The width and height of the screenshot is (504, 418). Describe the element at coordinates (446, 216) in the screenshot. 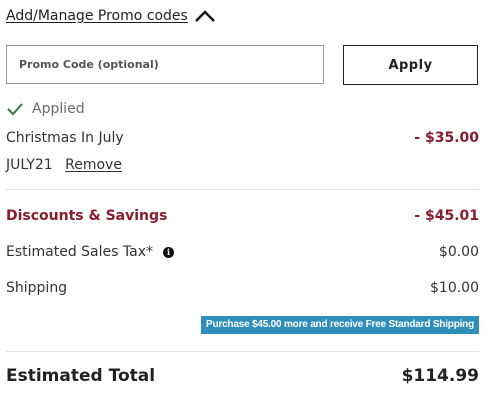

I see `discounts-value: - $45.01` at that location.